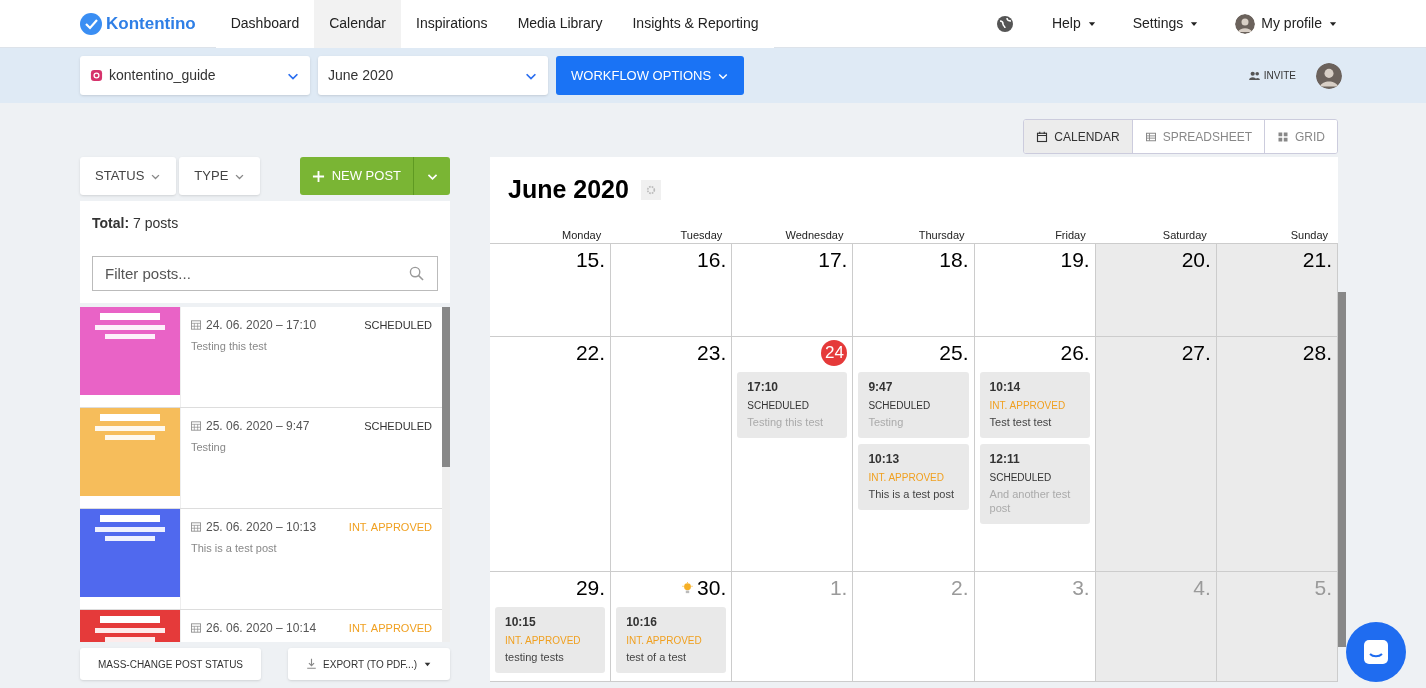 This screenshot has height=688, width=1426. I want to click on post-time: 12:11, so click(1005, 459).